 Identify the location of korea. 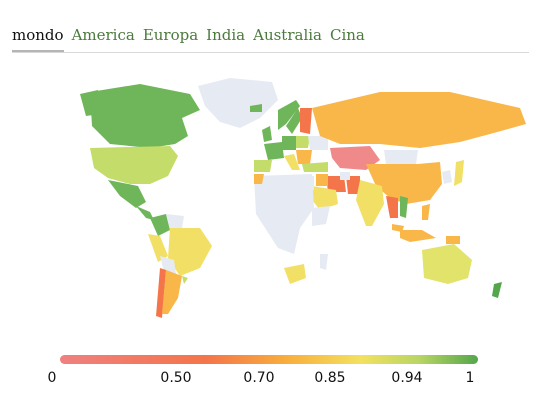
(447, 177).